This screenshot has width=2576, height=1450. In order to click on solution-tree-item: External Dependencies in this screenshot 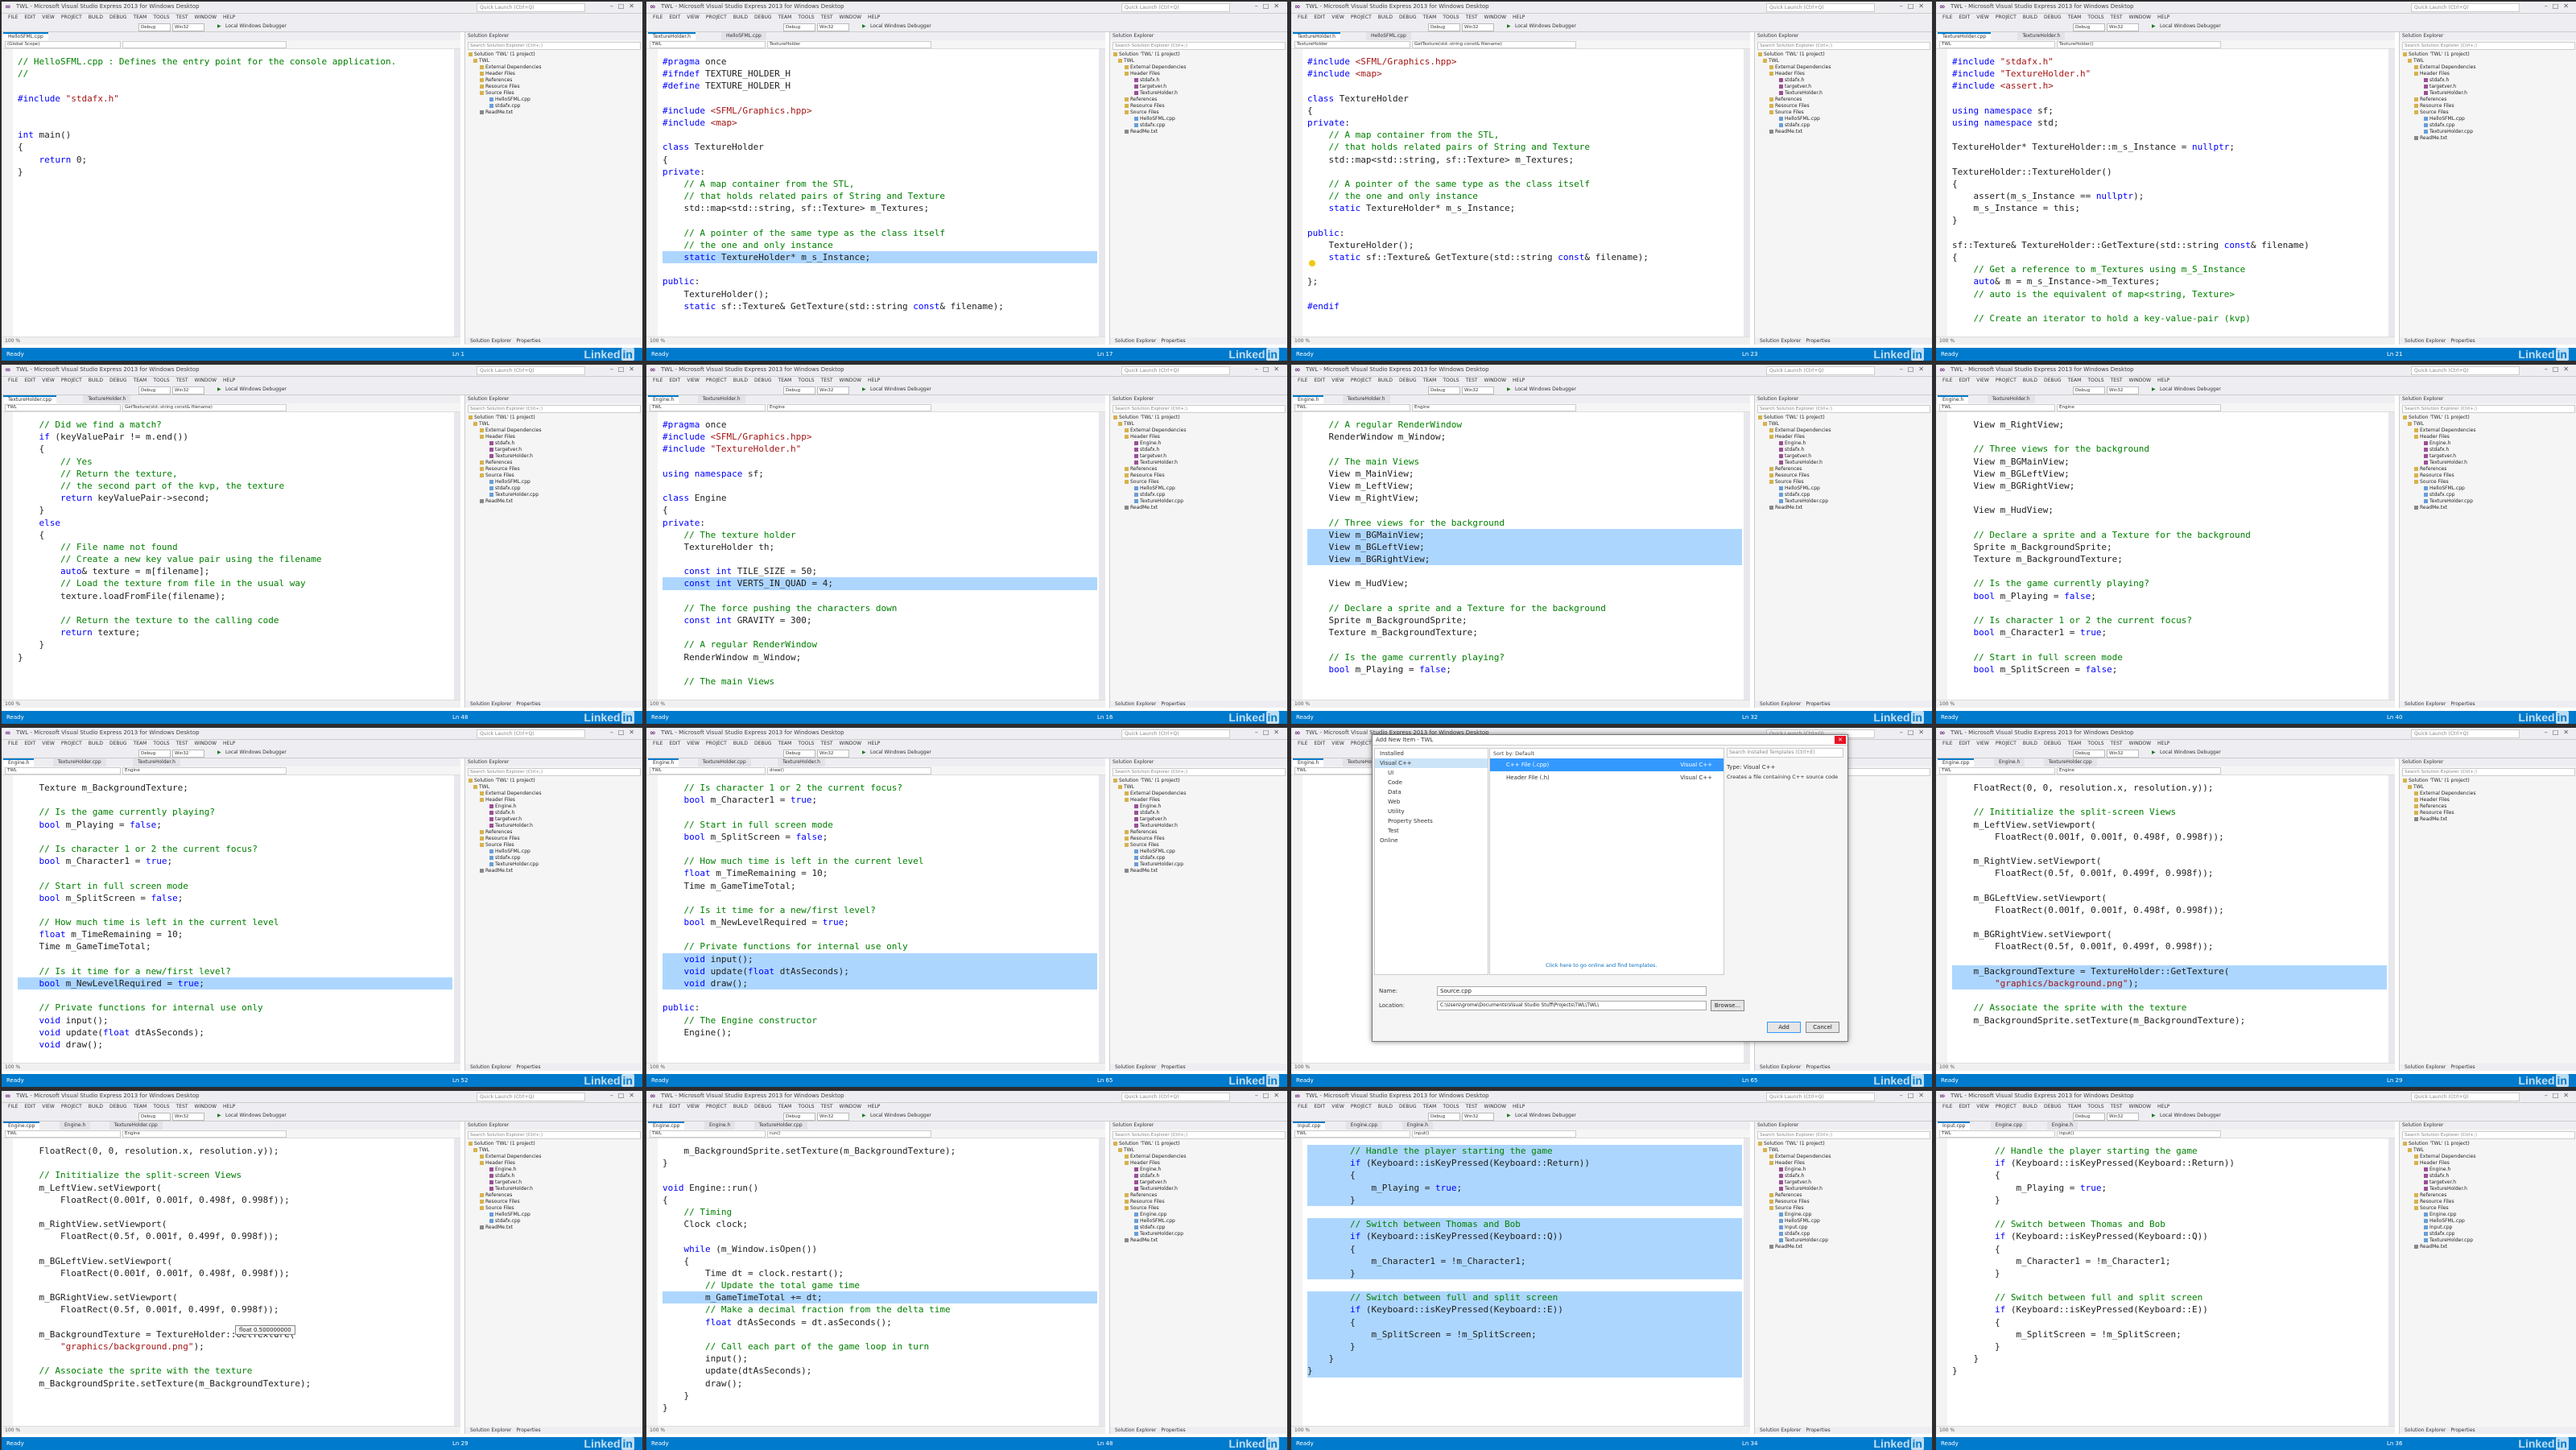, I will do `click(553, 431)`.